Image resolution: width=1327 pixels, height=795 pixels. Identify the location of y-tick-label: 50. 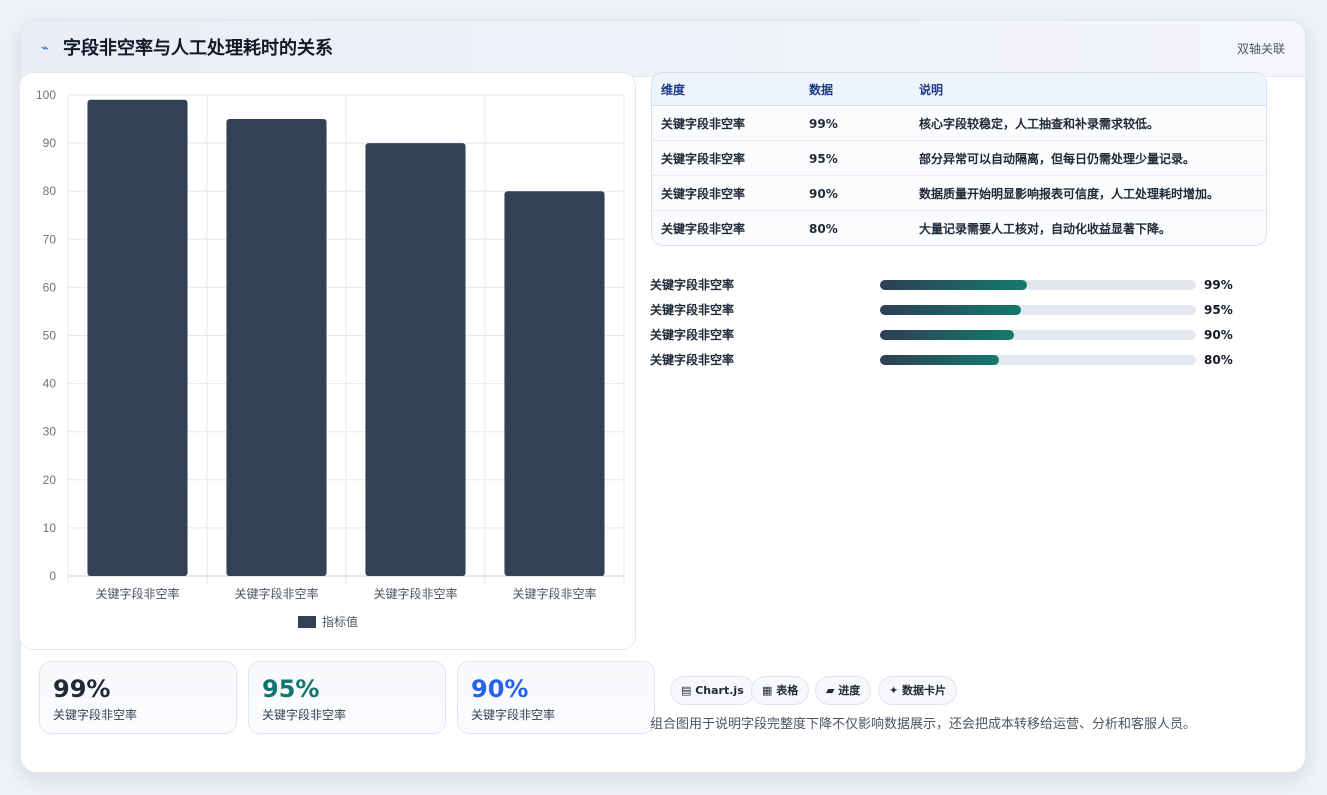
(50, 336).